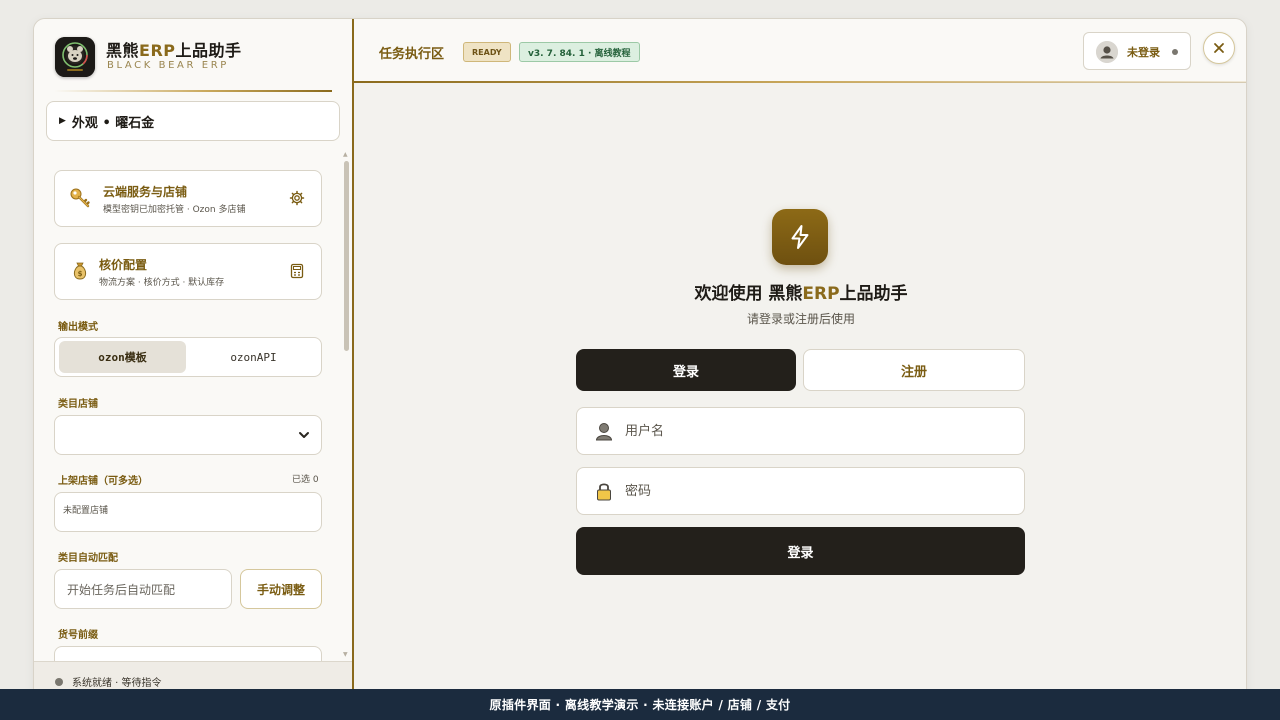 The height and width of the screenshot is (720, 1280). Describe the element at coordinates (78, 404) in the screenshot. I see `category-shop-label: 类目店铺` at that location.